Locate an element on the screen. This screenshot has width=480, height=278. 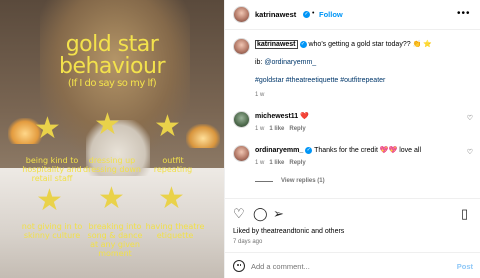
save-icon: ▯ is located at coordinates (464, 213).